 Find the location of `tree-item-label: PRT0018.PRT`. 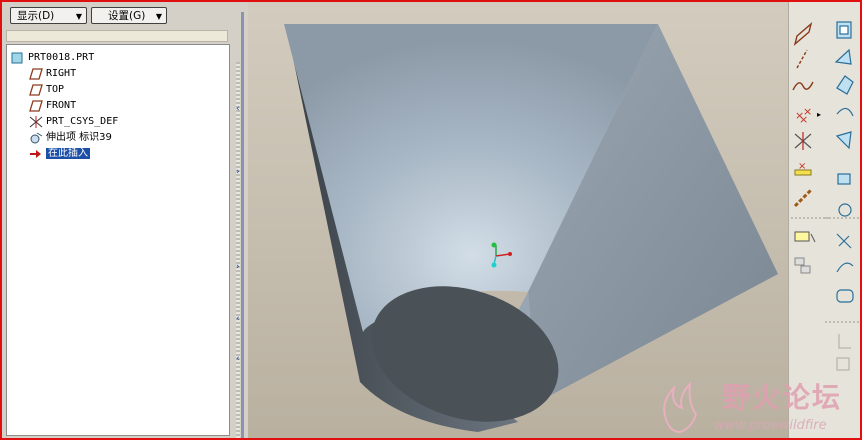

tree-item-label: PRT0018.PRT is located at coordinates (61, 57).